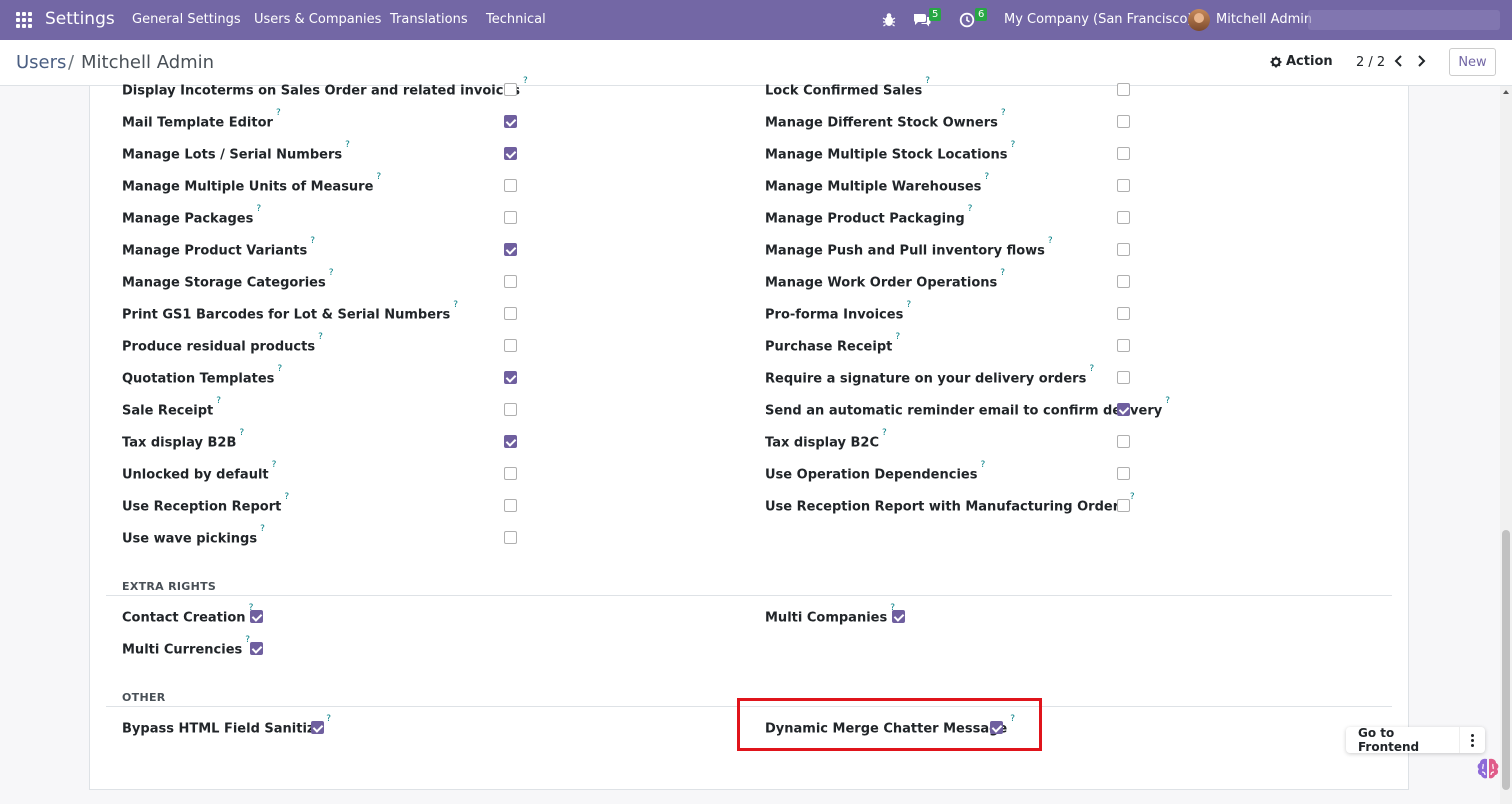  Describe the element at coordinates (219, 247) in the screenshot. I see `field-label-manage-product-variants: Manage Product Variants?` at that location.